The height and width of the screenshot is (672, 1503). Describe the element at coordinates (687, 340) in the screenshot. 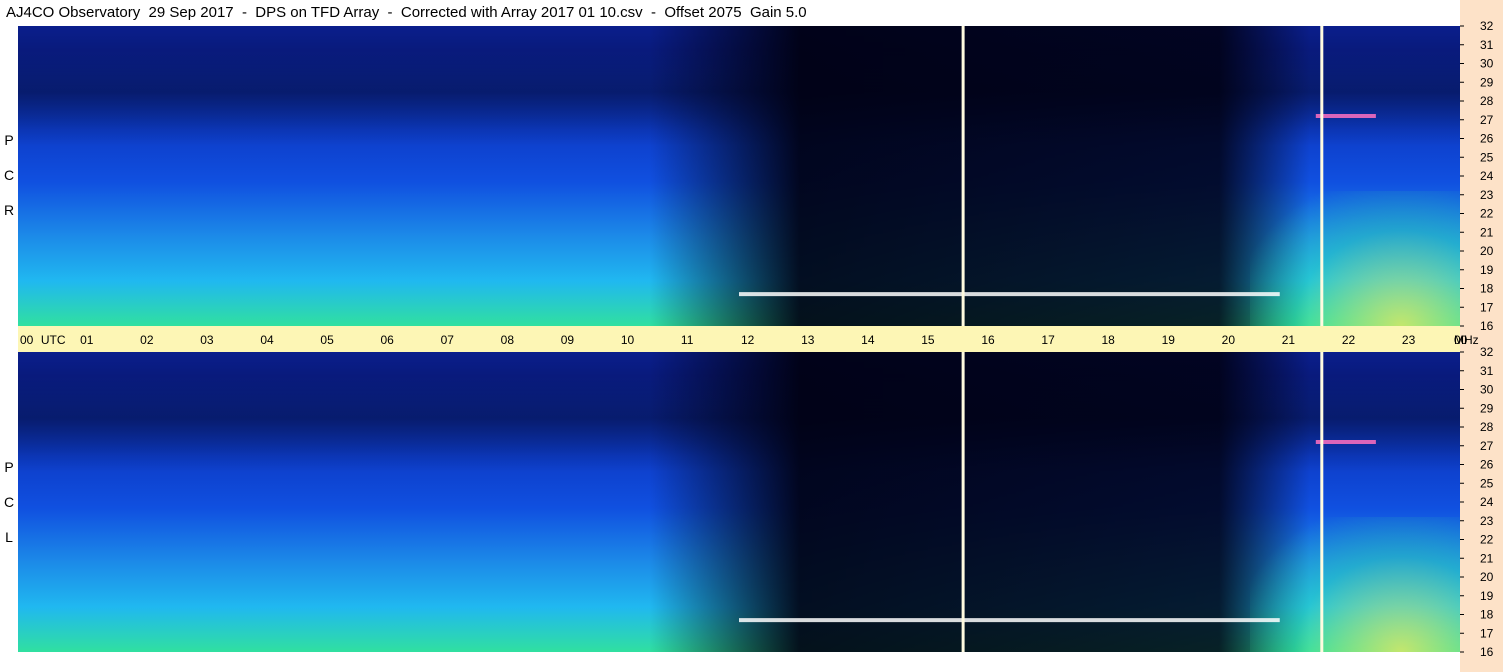

I see `x-tick-label: 11` at that location.